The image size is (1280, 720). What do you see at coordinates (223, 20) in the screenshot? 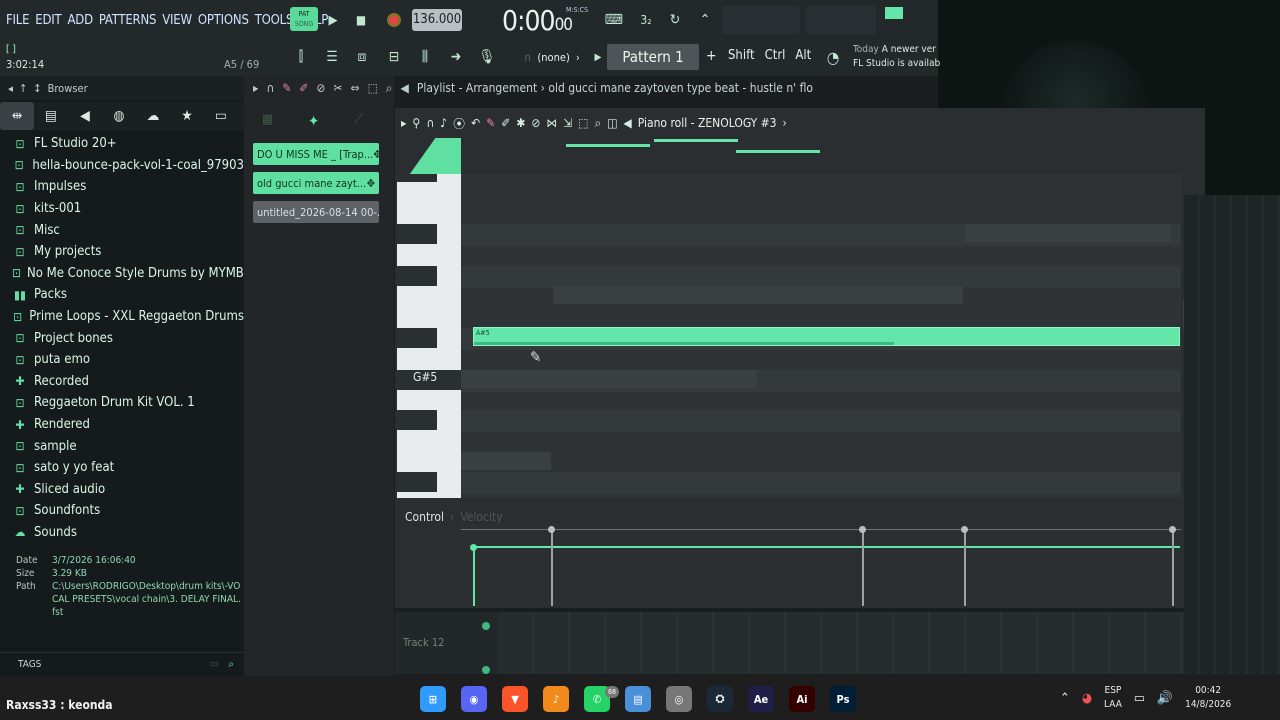
I see `menu-options: OPTIONS` at bounding box center [223, 20].